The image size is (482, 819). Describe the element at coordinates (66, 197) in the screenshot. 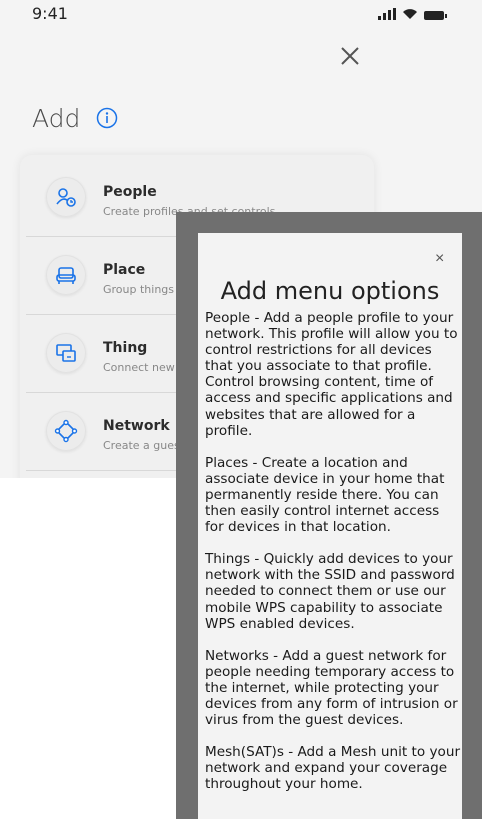

I see `people-icon` at that location.